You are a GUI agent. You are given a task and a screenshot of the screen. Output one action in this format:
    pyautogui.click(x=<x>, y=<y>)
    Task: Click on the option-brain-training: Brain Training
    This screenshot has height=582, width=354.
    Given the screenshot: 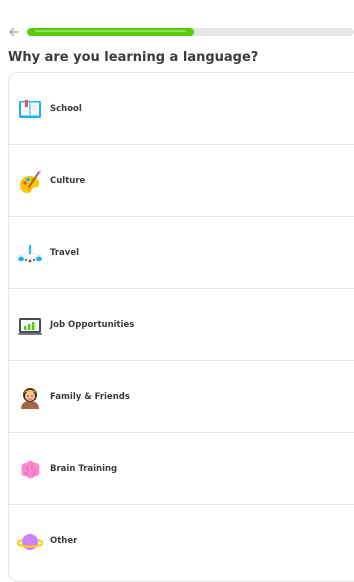 What is the action you would take?
    pyautogui.click(x=181, y=469)
    